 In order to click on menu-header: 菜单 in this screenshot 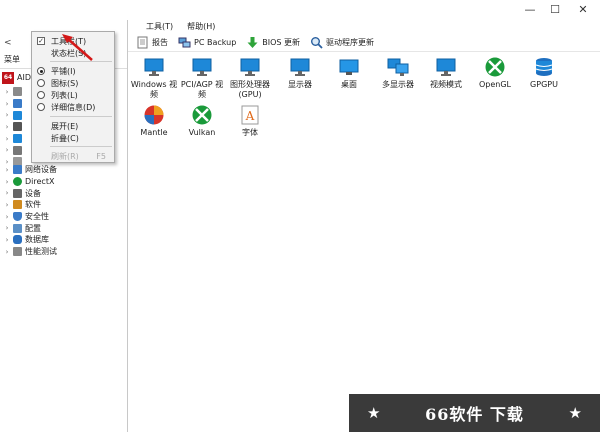, I will do `click(12, 59)`.